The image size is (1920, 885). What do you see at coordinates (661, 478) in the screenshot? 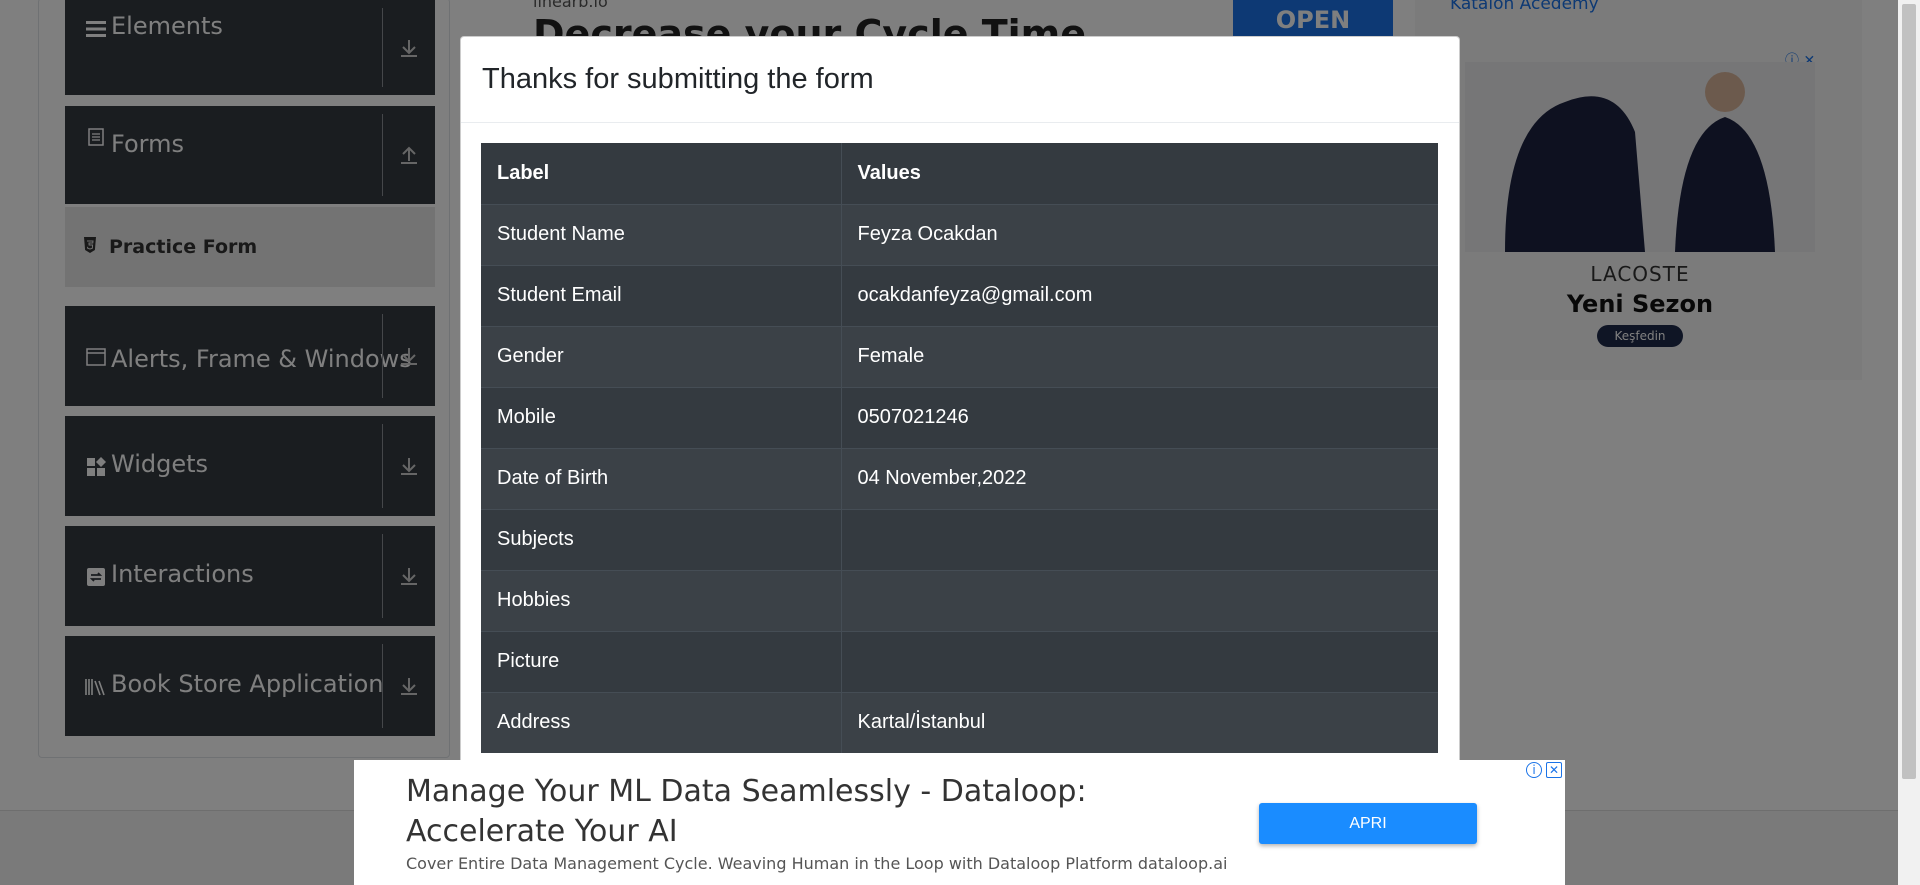
I see `row-label: Date of Birth` at bounding box center [661, 478].